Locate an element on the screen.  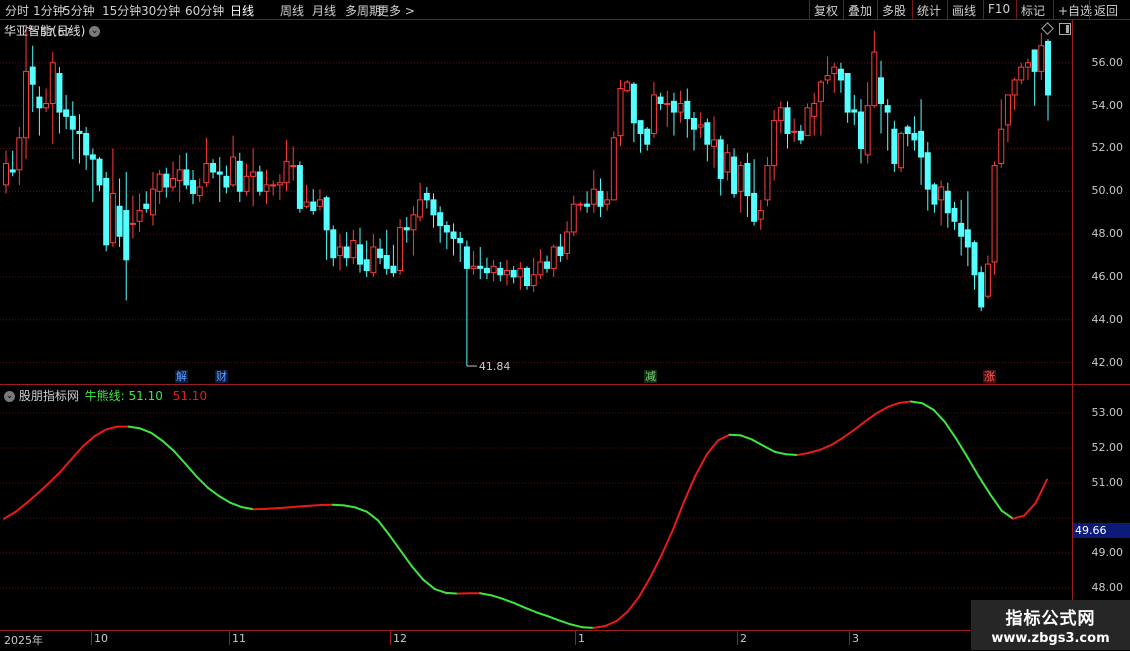
period-tab-5: 60分钟 is located at coordinates (204, 10).